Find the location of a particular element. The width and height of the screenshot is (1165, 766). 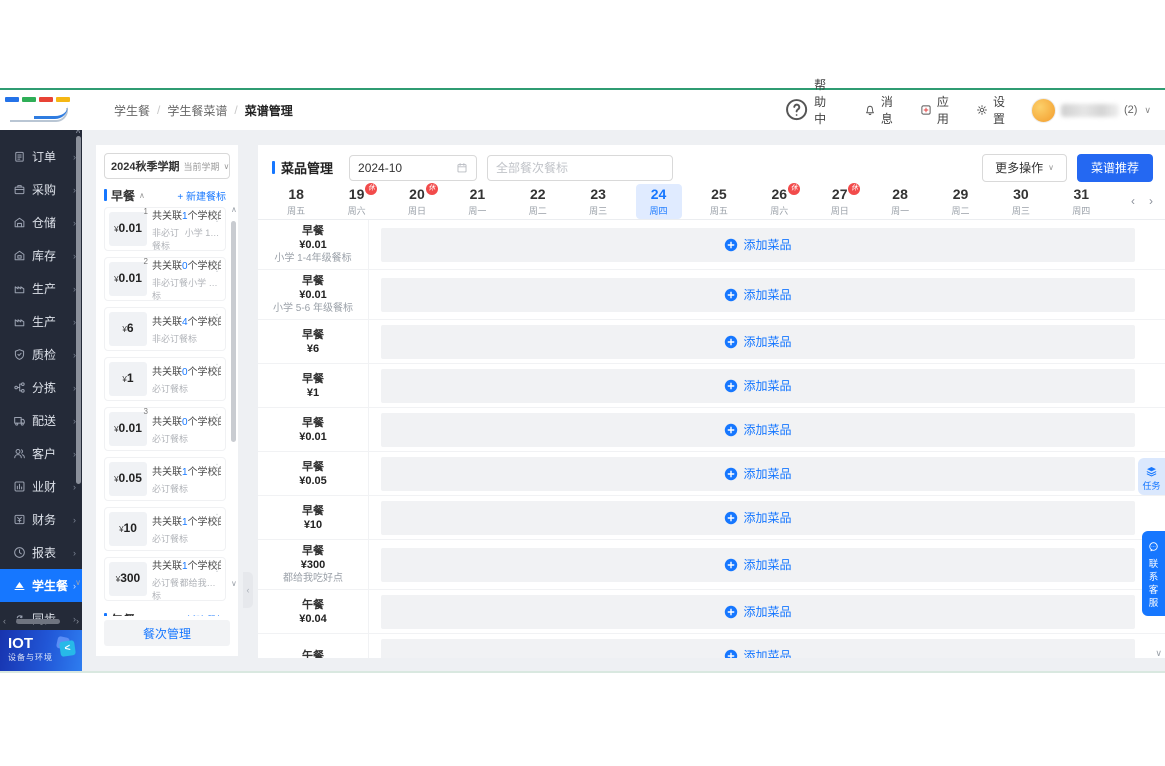

calendar-day-20: 20 休 周日 is located at coordinates (417, 201).